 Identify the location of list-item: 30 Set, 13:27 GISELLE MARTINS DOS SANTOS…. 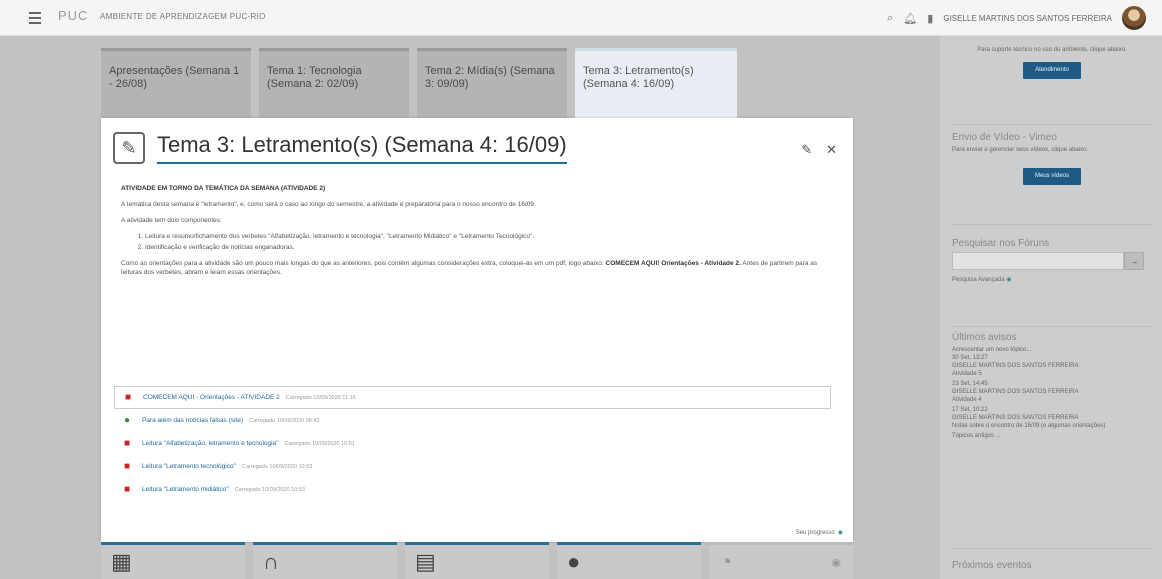
(1052, 366).